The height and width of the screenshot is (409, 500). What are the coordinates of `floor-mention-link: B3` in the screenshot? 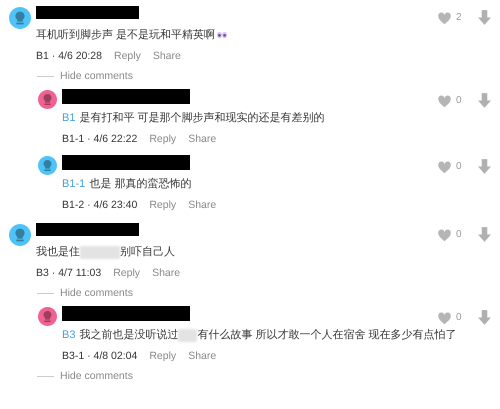 It's located at (69, 335).